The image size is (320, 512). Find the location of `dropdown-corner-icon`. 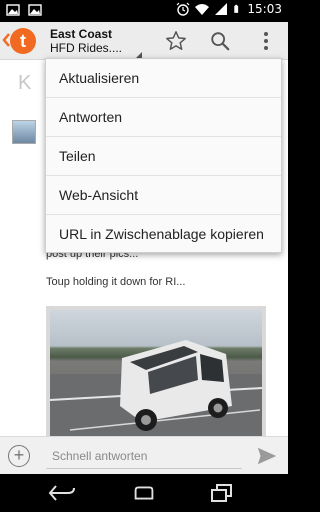

dropdown-corner-icon is located at coordinates (139, 52).